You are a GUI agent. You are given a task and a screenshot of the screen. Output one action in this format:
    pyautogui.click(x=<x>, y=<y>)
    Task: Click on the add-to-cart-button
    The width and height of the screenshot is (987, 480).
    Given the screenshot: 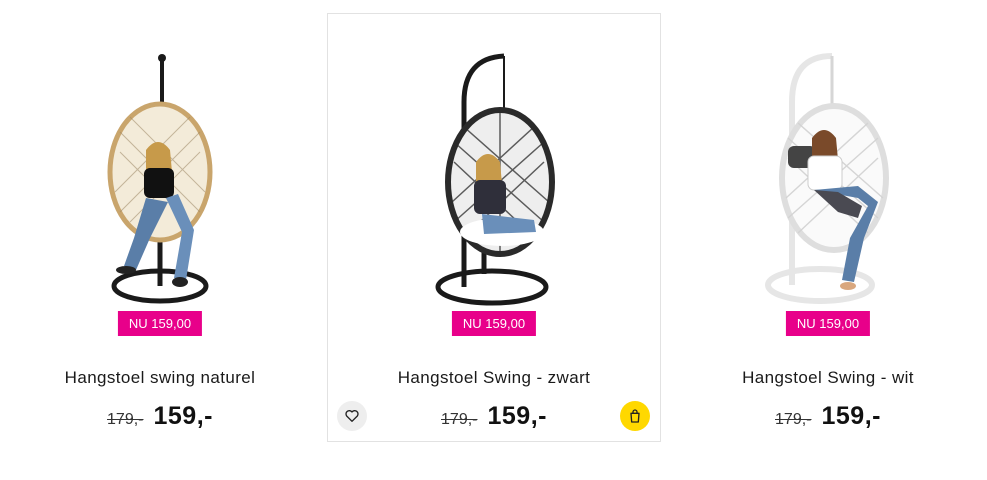 What is the action you would take?
    pyautogui.click(x=635, y=416)
    